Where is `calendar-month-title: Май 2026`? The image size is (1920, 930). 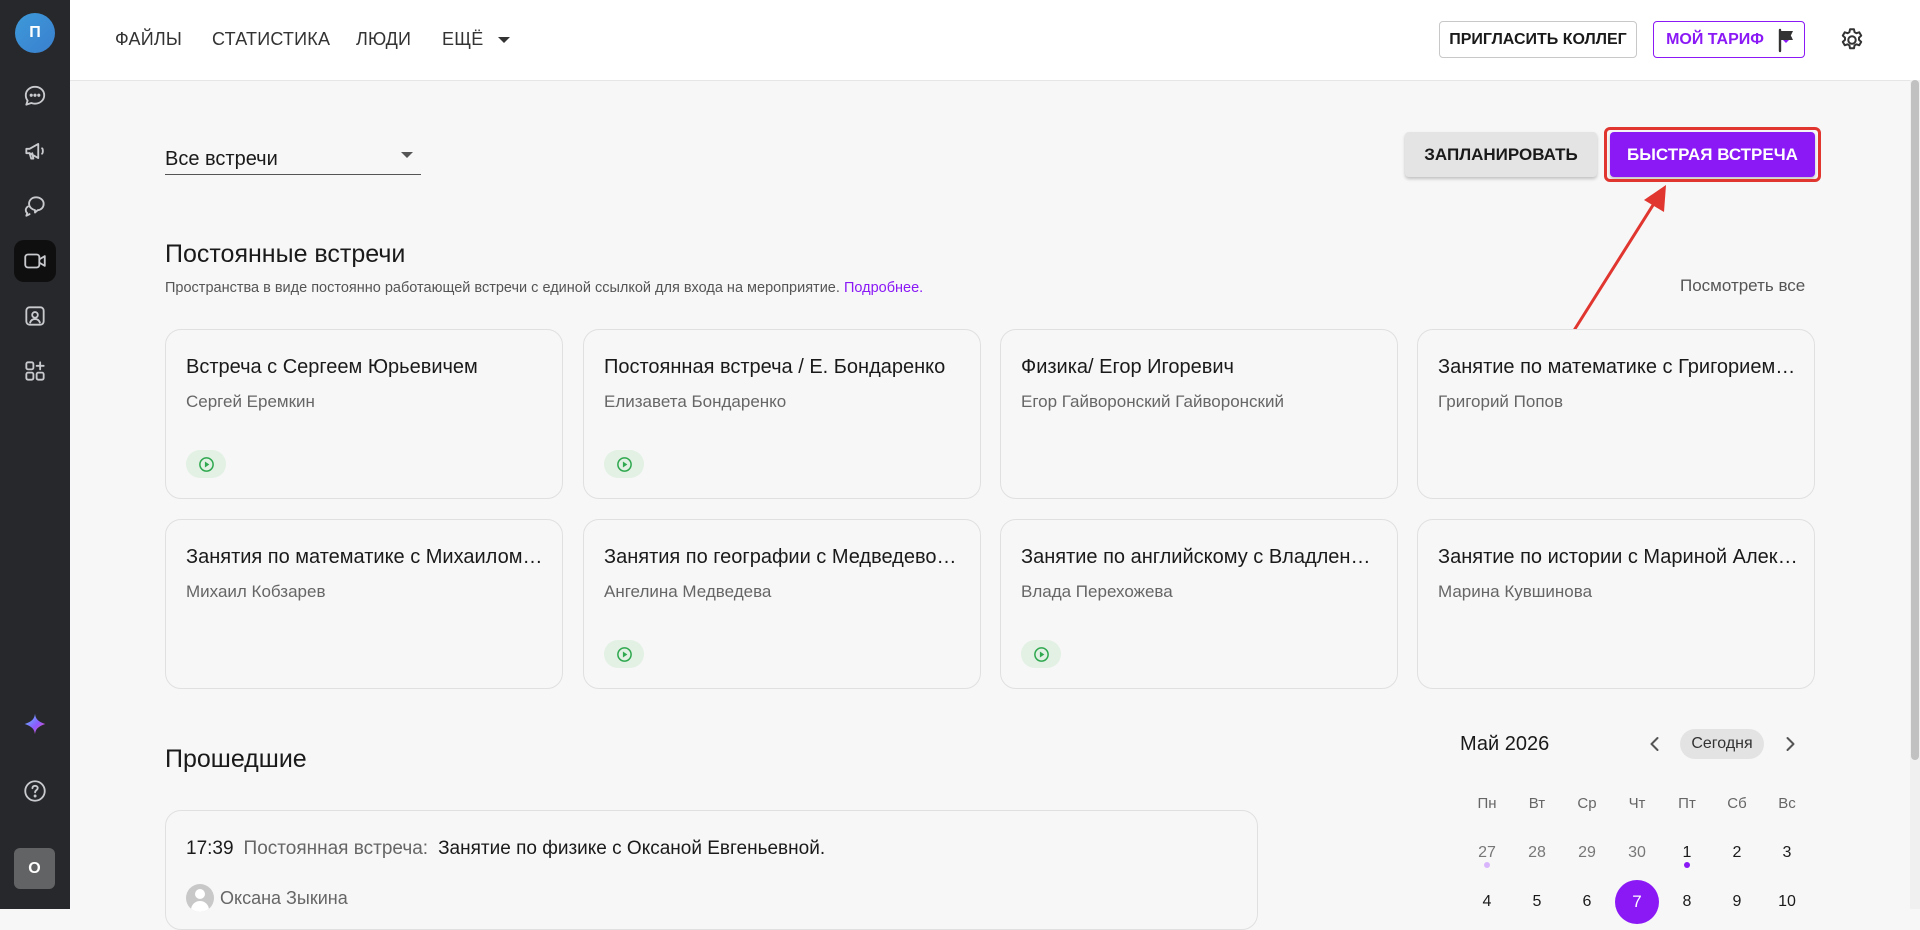
calendar-month-title: Май 2026 is located at coordinates (1505, 744).